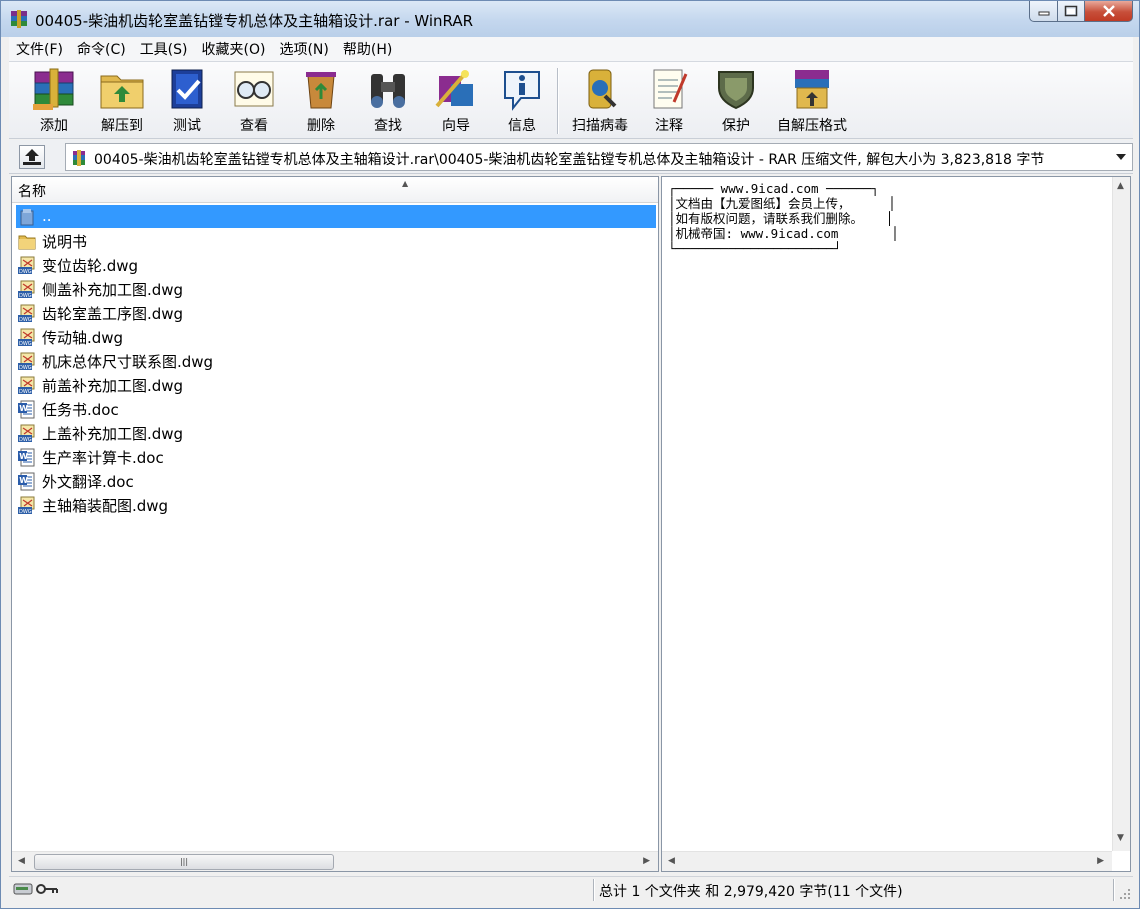 The width and height of the screenshot is (1140, 909). What do you see at coordinates (39, 49) in the screenshot?
I see `menu-file: 文件(F)` at bounding box center [39, 49].